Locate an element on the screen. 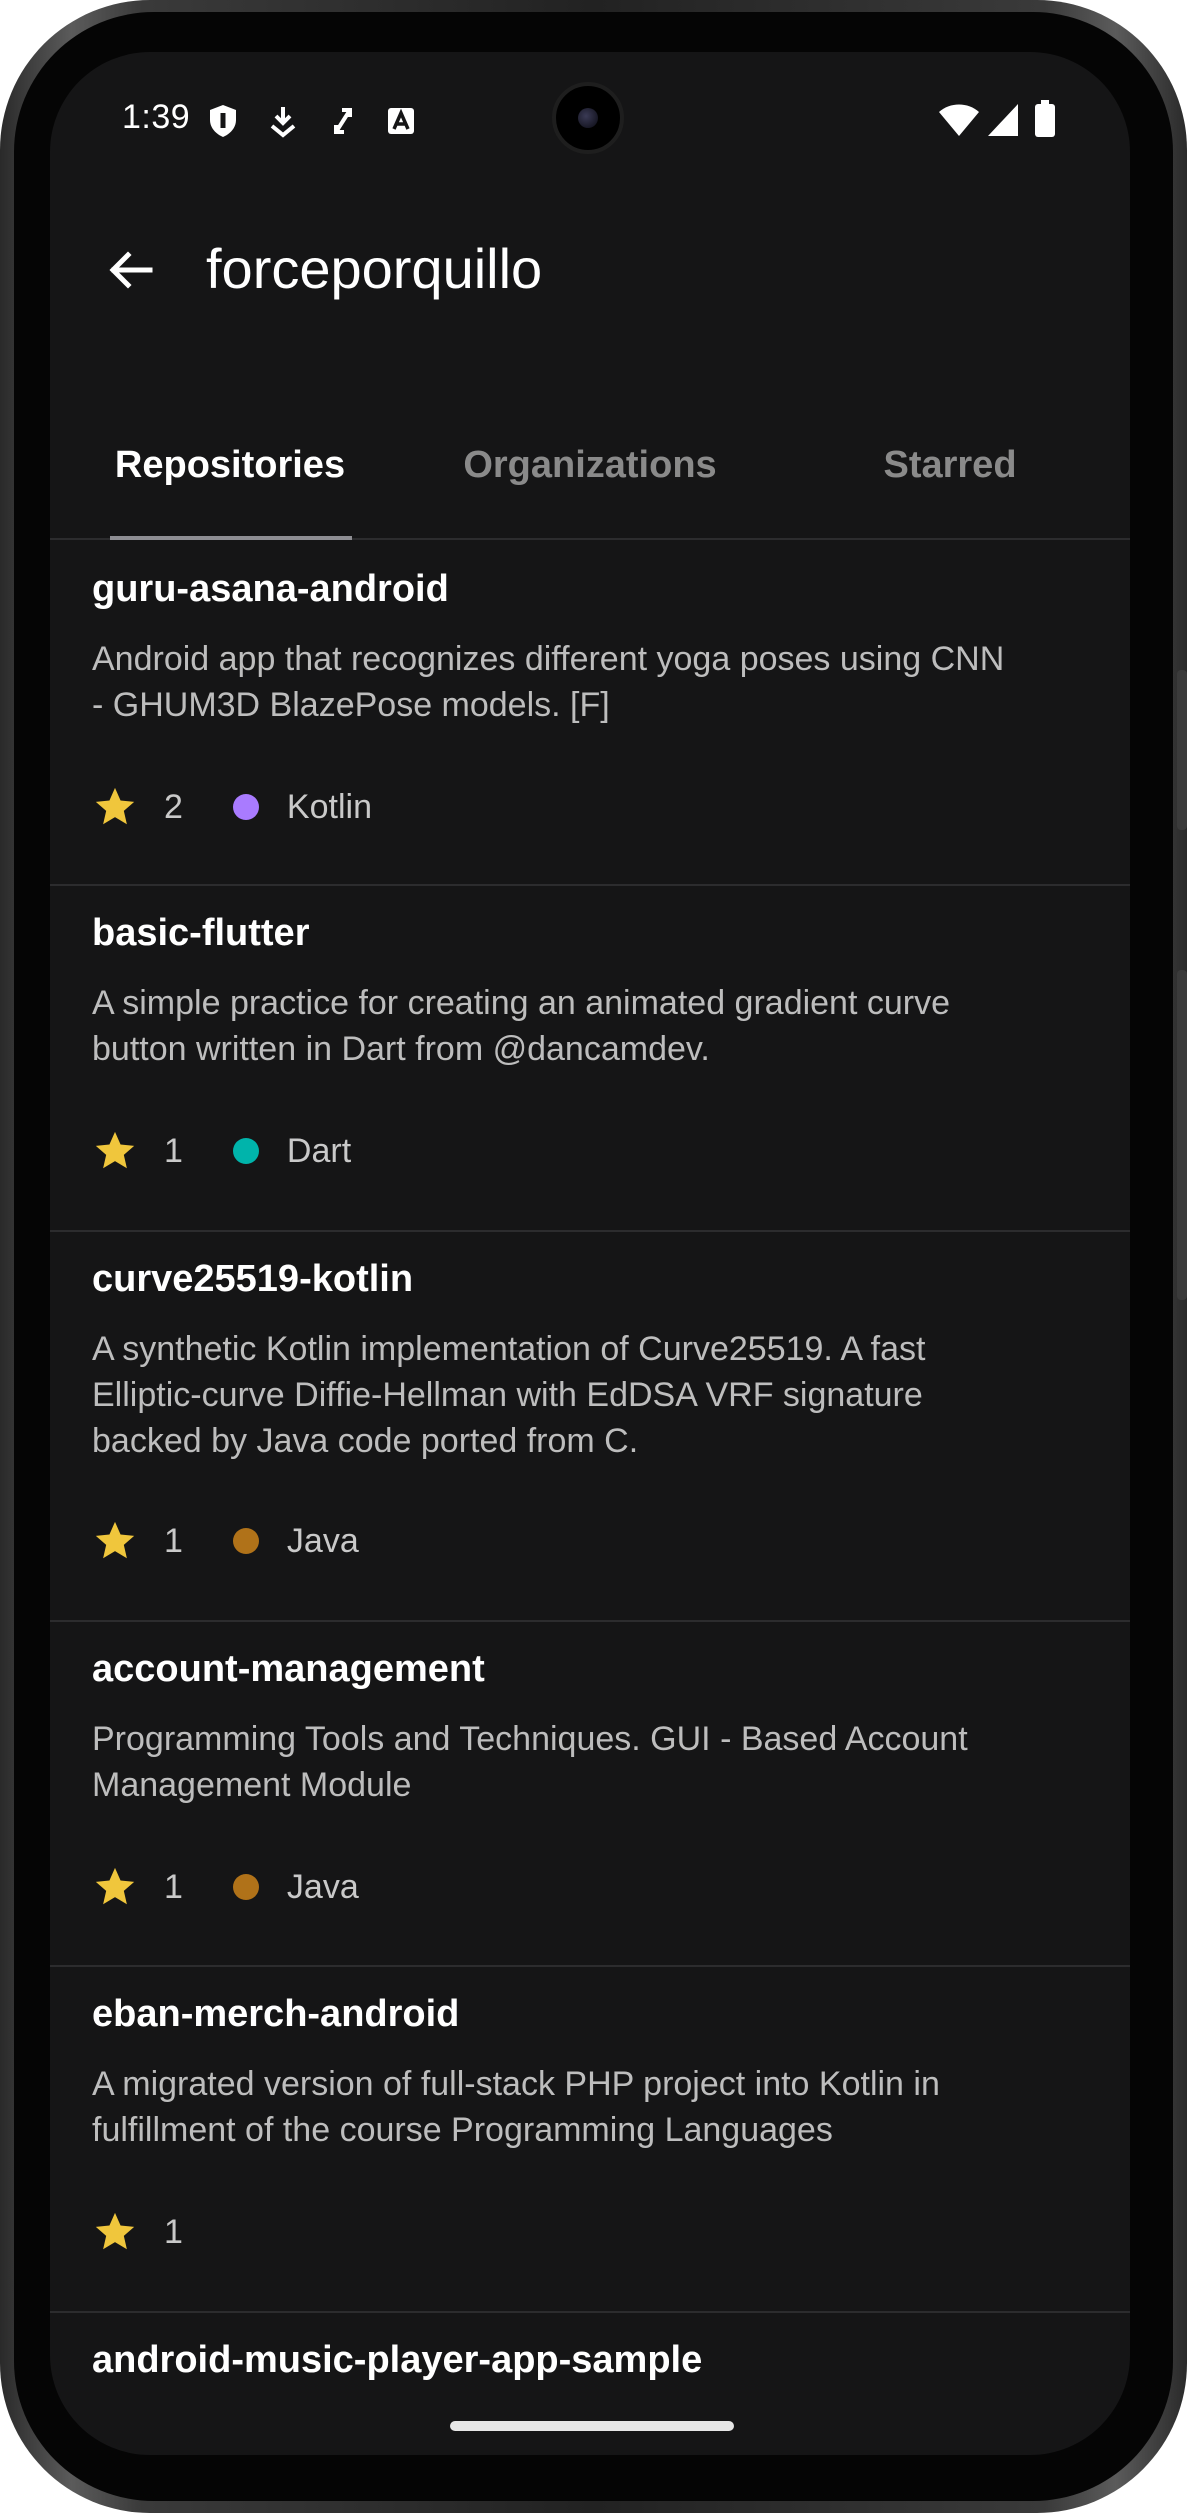 This screenshot has height=2513, width=1187. repo-description-line: Management Module is located at coordinates (252, 1785).